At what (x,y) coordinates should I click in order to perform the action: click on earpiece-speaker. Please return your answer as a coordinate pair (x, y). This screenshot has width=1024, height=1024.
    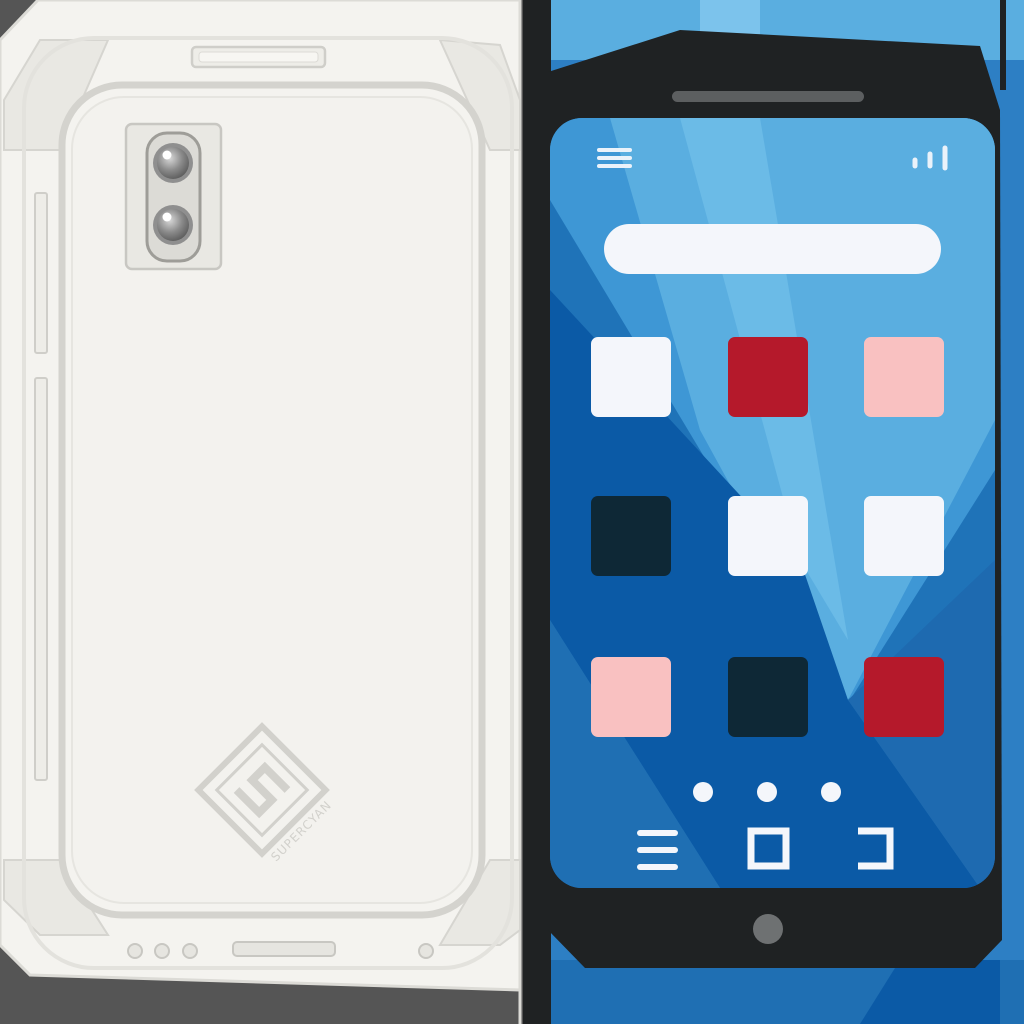
    Looking at the image, I should click on (768, 96).